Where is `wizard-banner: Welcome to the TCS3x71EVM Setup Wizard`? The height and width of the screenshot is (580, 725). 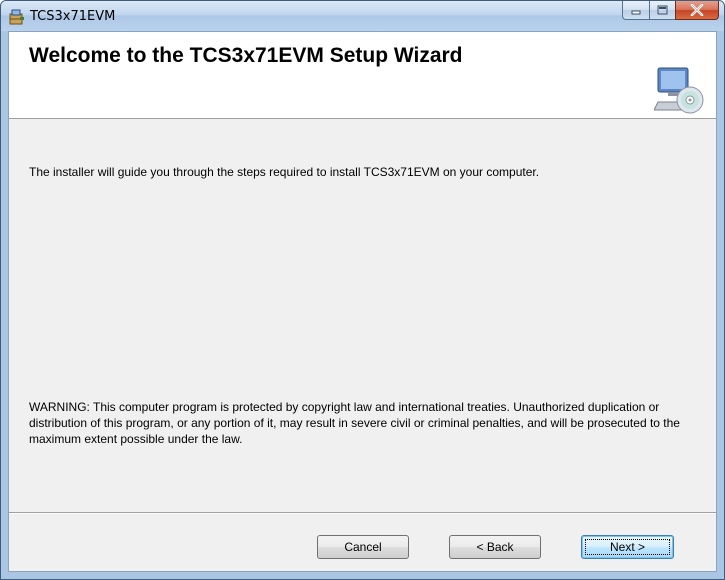 wizard-banner: Welcome to the TCS3x71EVM Setup Wizard is located at coordinates (362, 75).